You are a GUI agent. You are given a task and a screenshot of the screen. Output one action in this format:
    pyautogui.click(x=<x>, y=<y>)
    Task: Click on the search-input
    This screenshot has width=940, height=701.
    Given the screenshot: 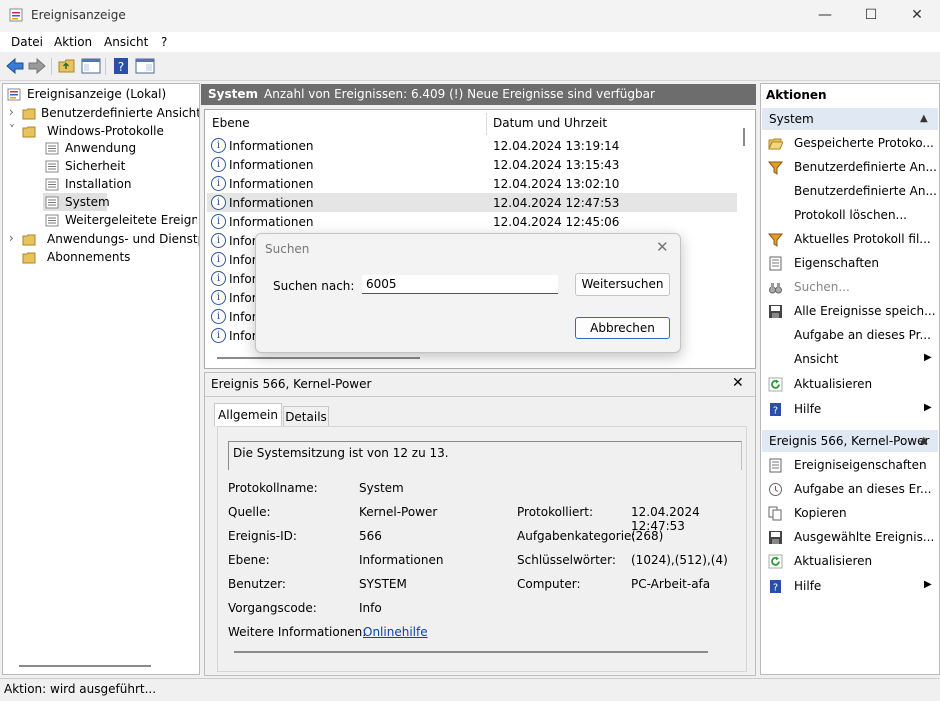 What is the action you would take?
    pyautogui.click(x=460, y=284)
    